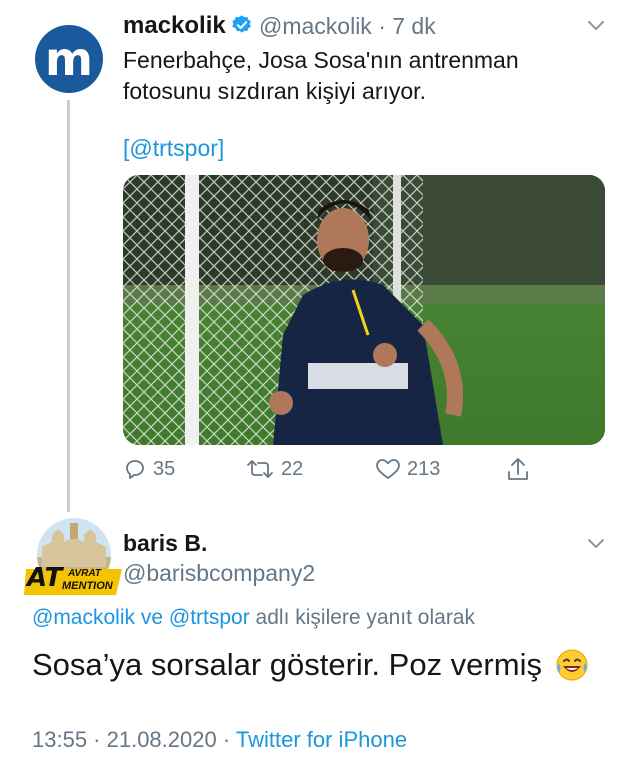 The width and height of the screenshot is (635, 762). I want to click on tweet-author-name: mackolik, so click(174, 26).